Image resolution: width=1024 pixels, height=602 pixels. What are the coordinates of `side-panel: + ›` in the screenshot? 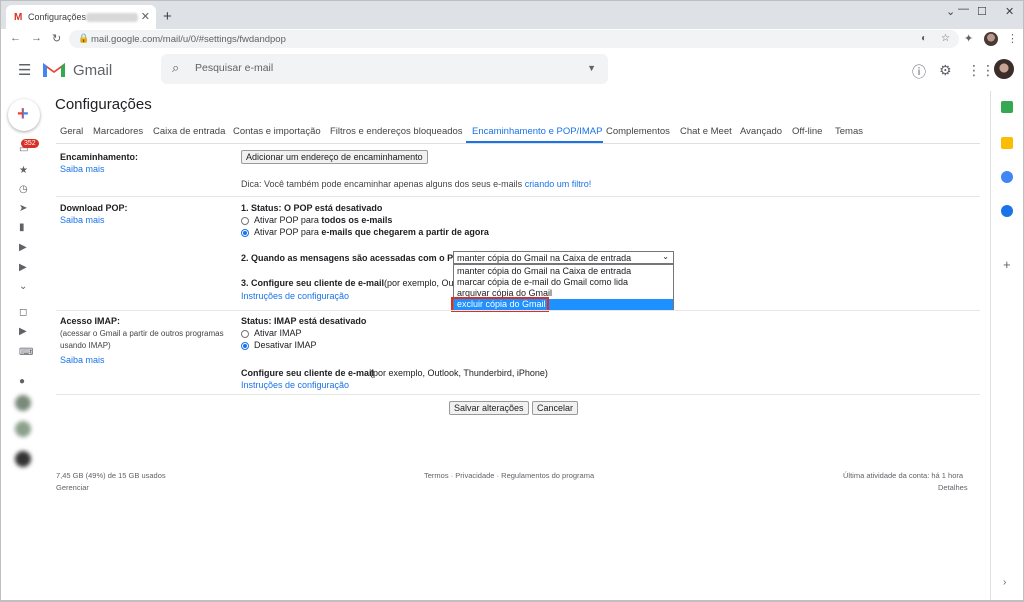 It's located at (1007, 346).